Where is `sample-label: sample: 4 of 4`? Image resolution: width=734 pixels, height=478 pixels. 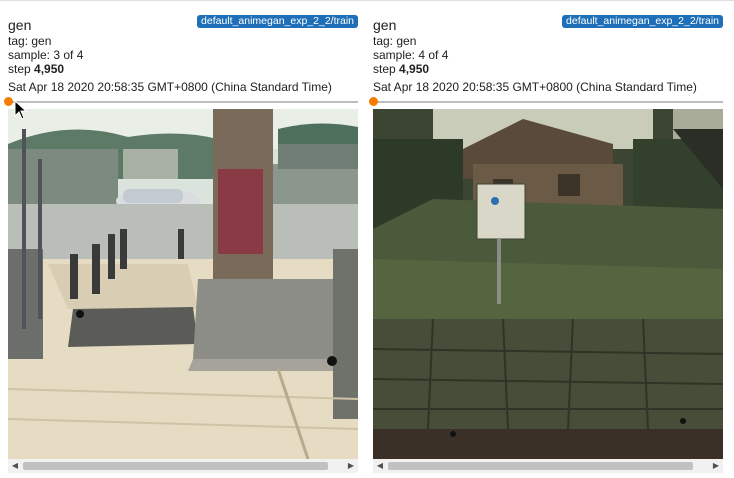 sample-label: sample: 4 of 4 is located at coordinates (411, 55).